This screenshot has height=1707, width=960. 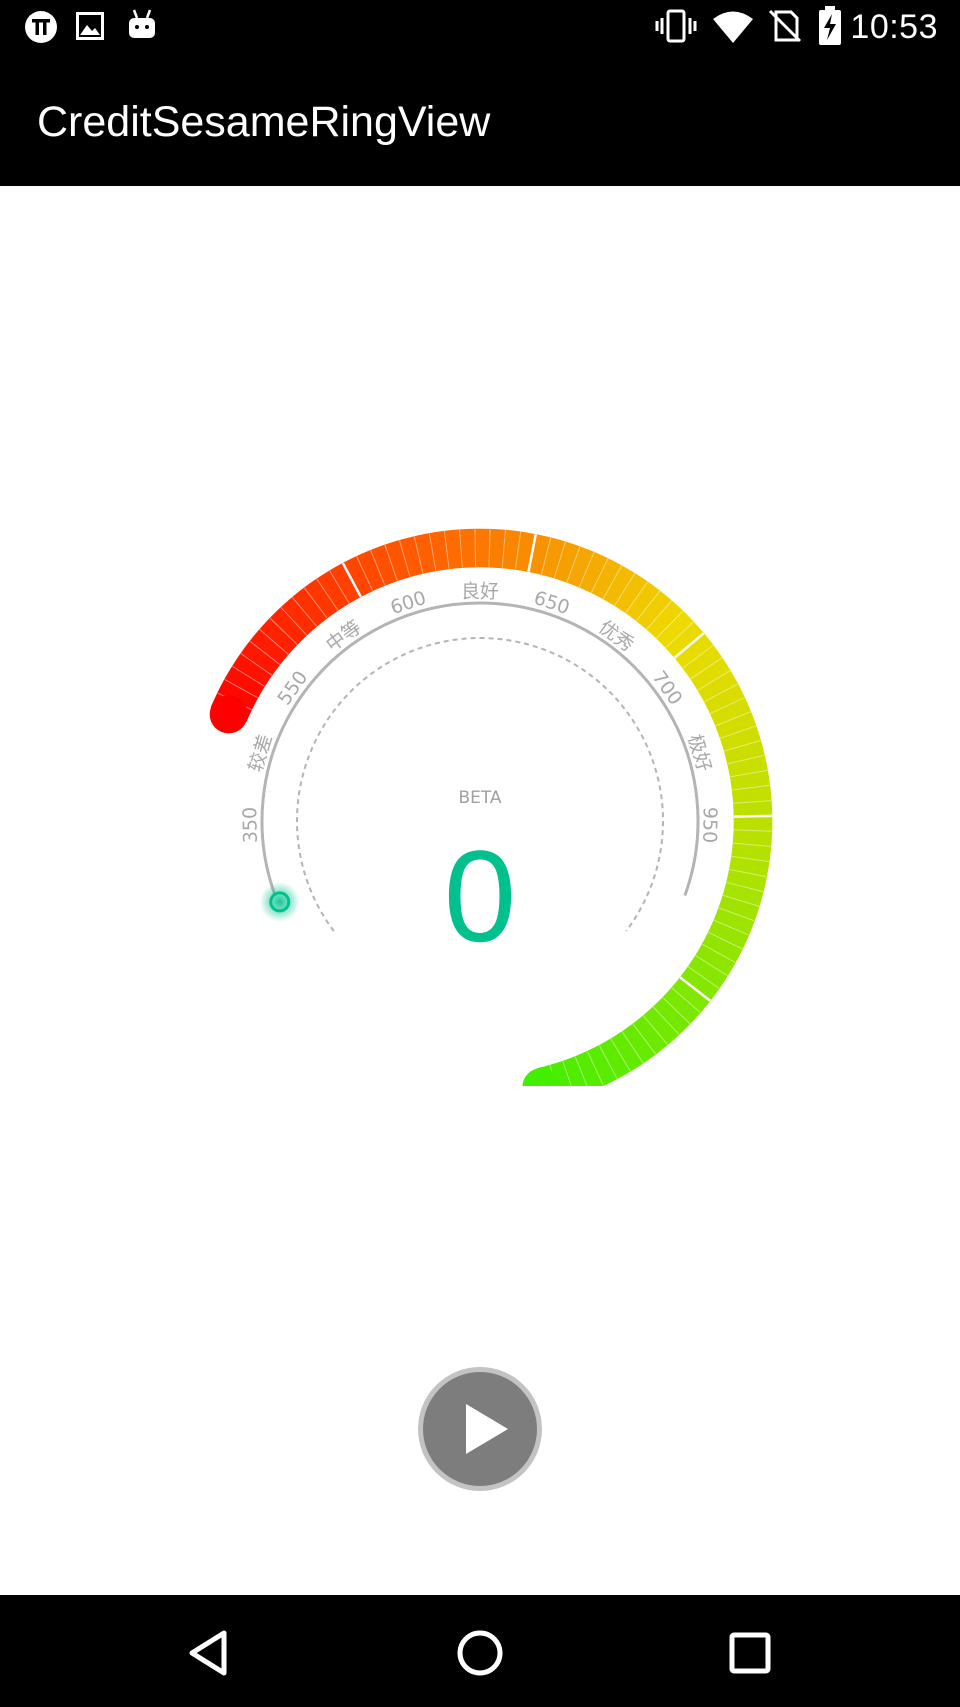 What do you see at coordinates (261, 753) in the screenshot?
I see `gauge-tick-label: 较差` at bounding box center [261, 753].